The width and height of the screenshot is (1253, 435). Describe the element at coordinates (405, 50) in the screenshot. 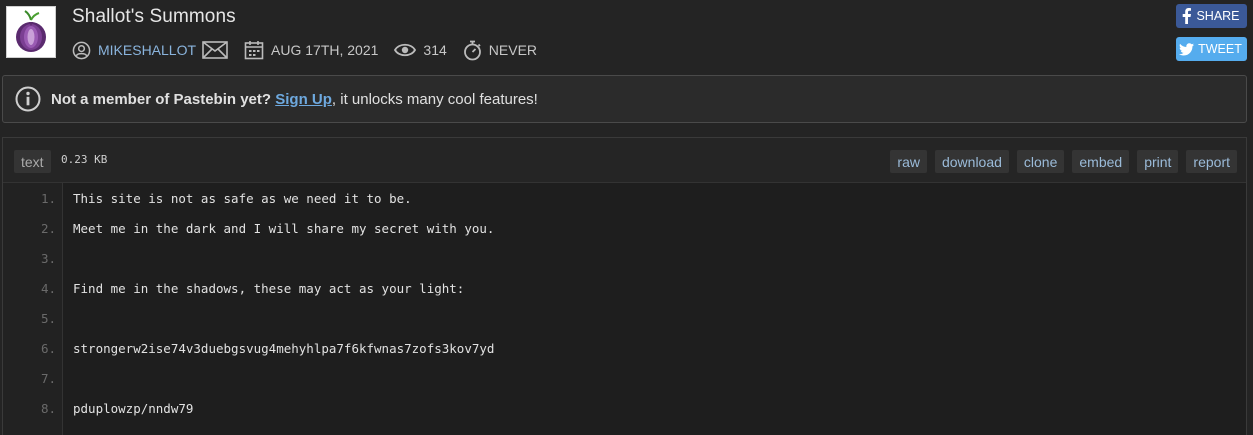

I see `eye-icon` at that location.